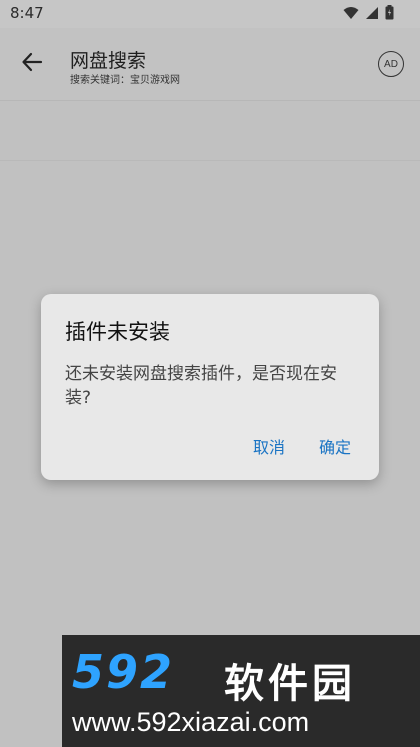 Image resolution: width=420 pixels, height=747 pixels. I want to click on app-bar: 网盘搜索 搜索关键词：宝贝游戏网 AD, so click(210, 64).